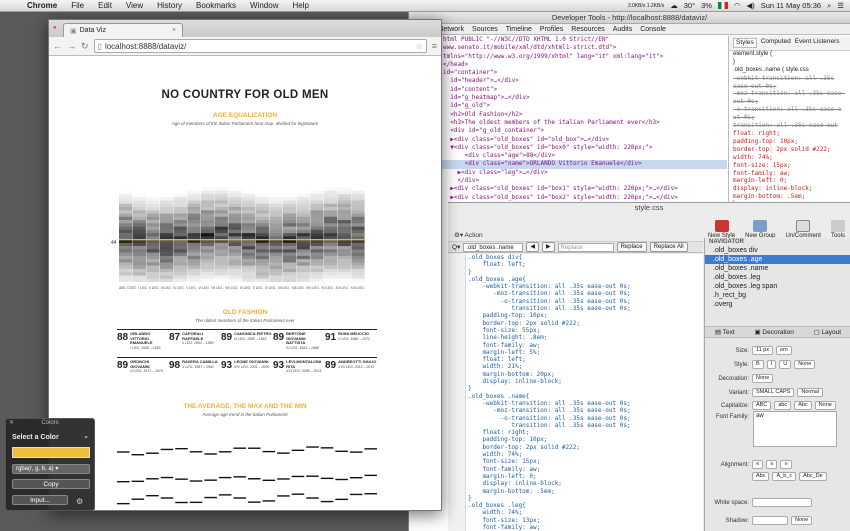 This screenshot has height=531, width=850. I want to click on shadow-color, so click(770, 520).